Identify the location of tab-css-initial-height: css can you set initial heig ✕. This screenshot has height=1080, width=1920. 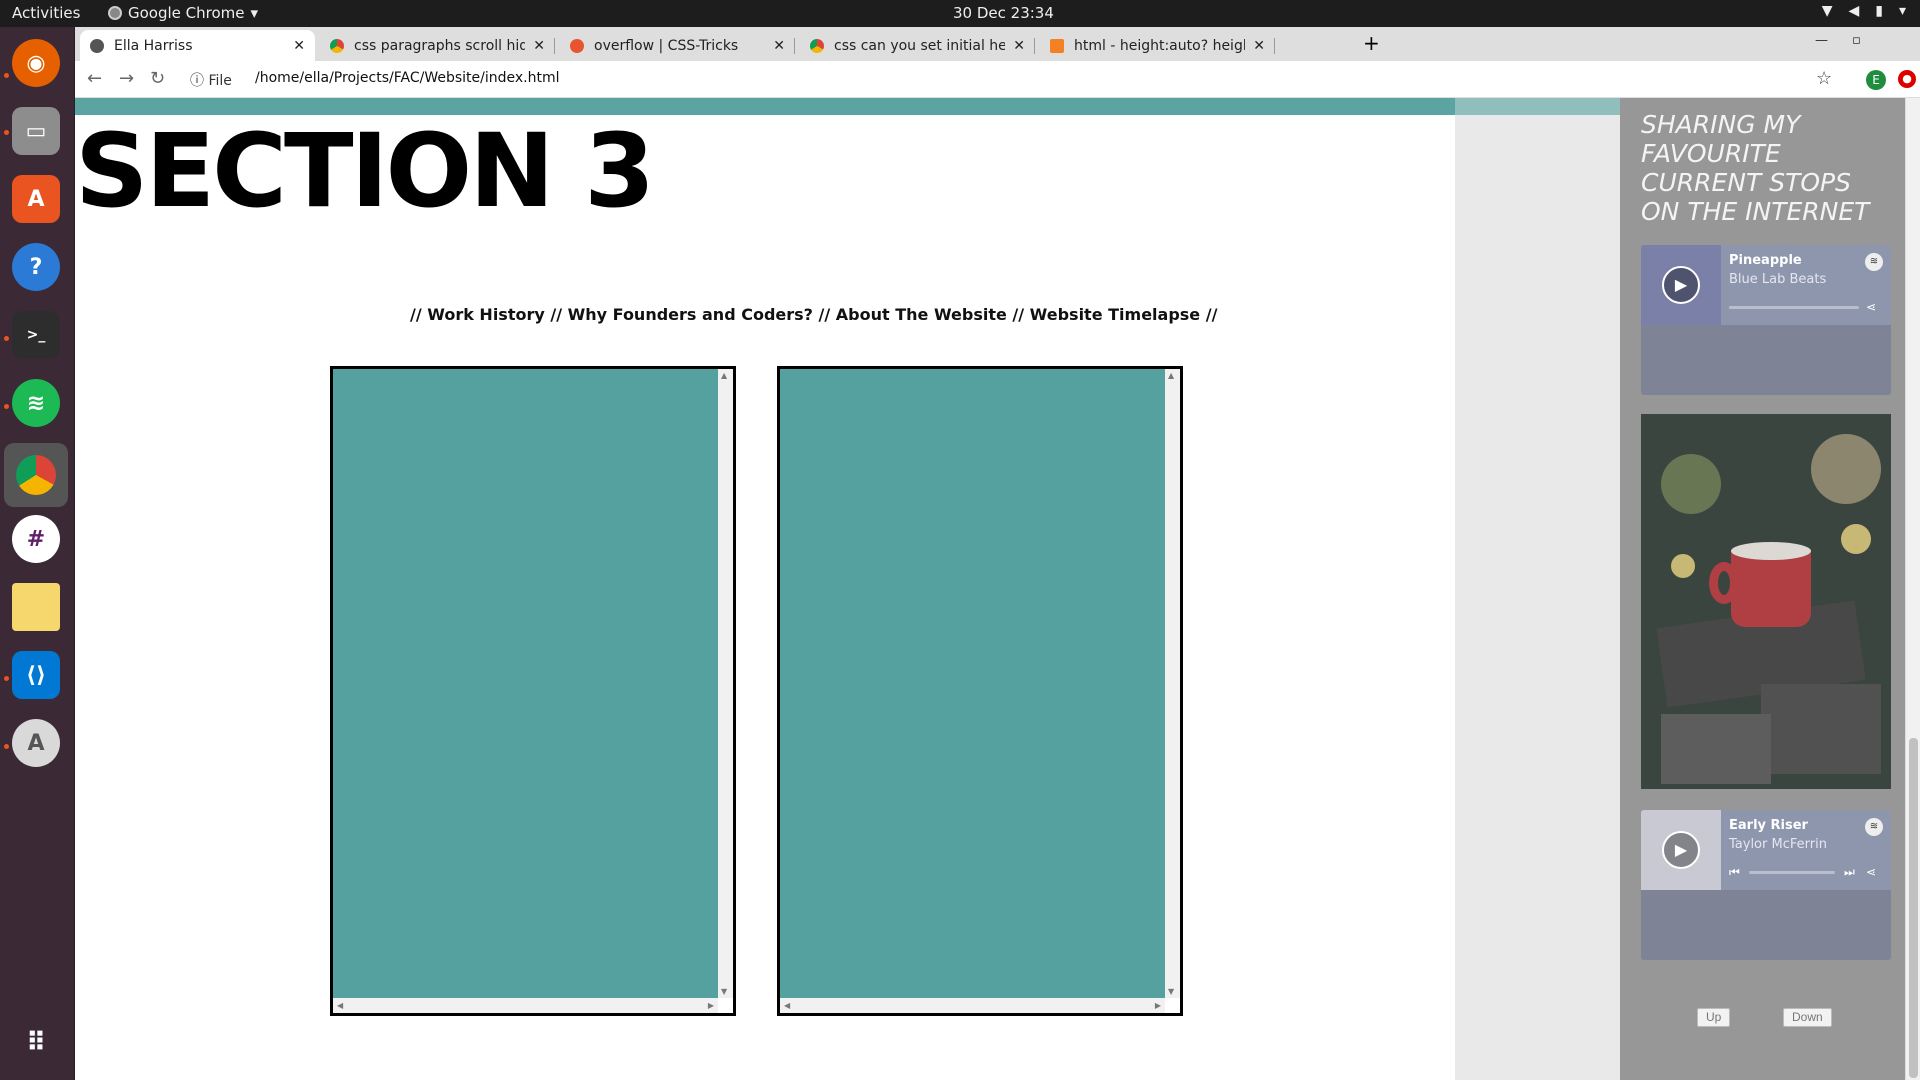
(917, 45).